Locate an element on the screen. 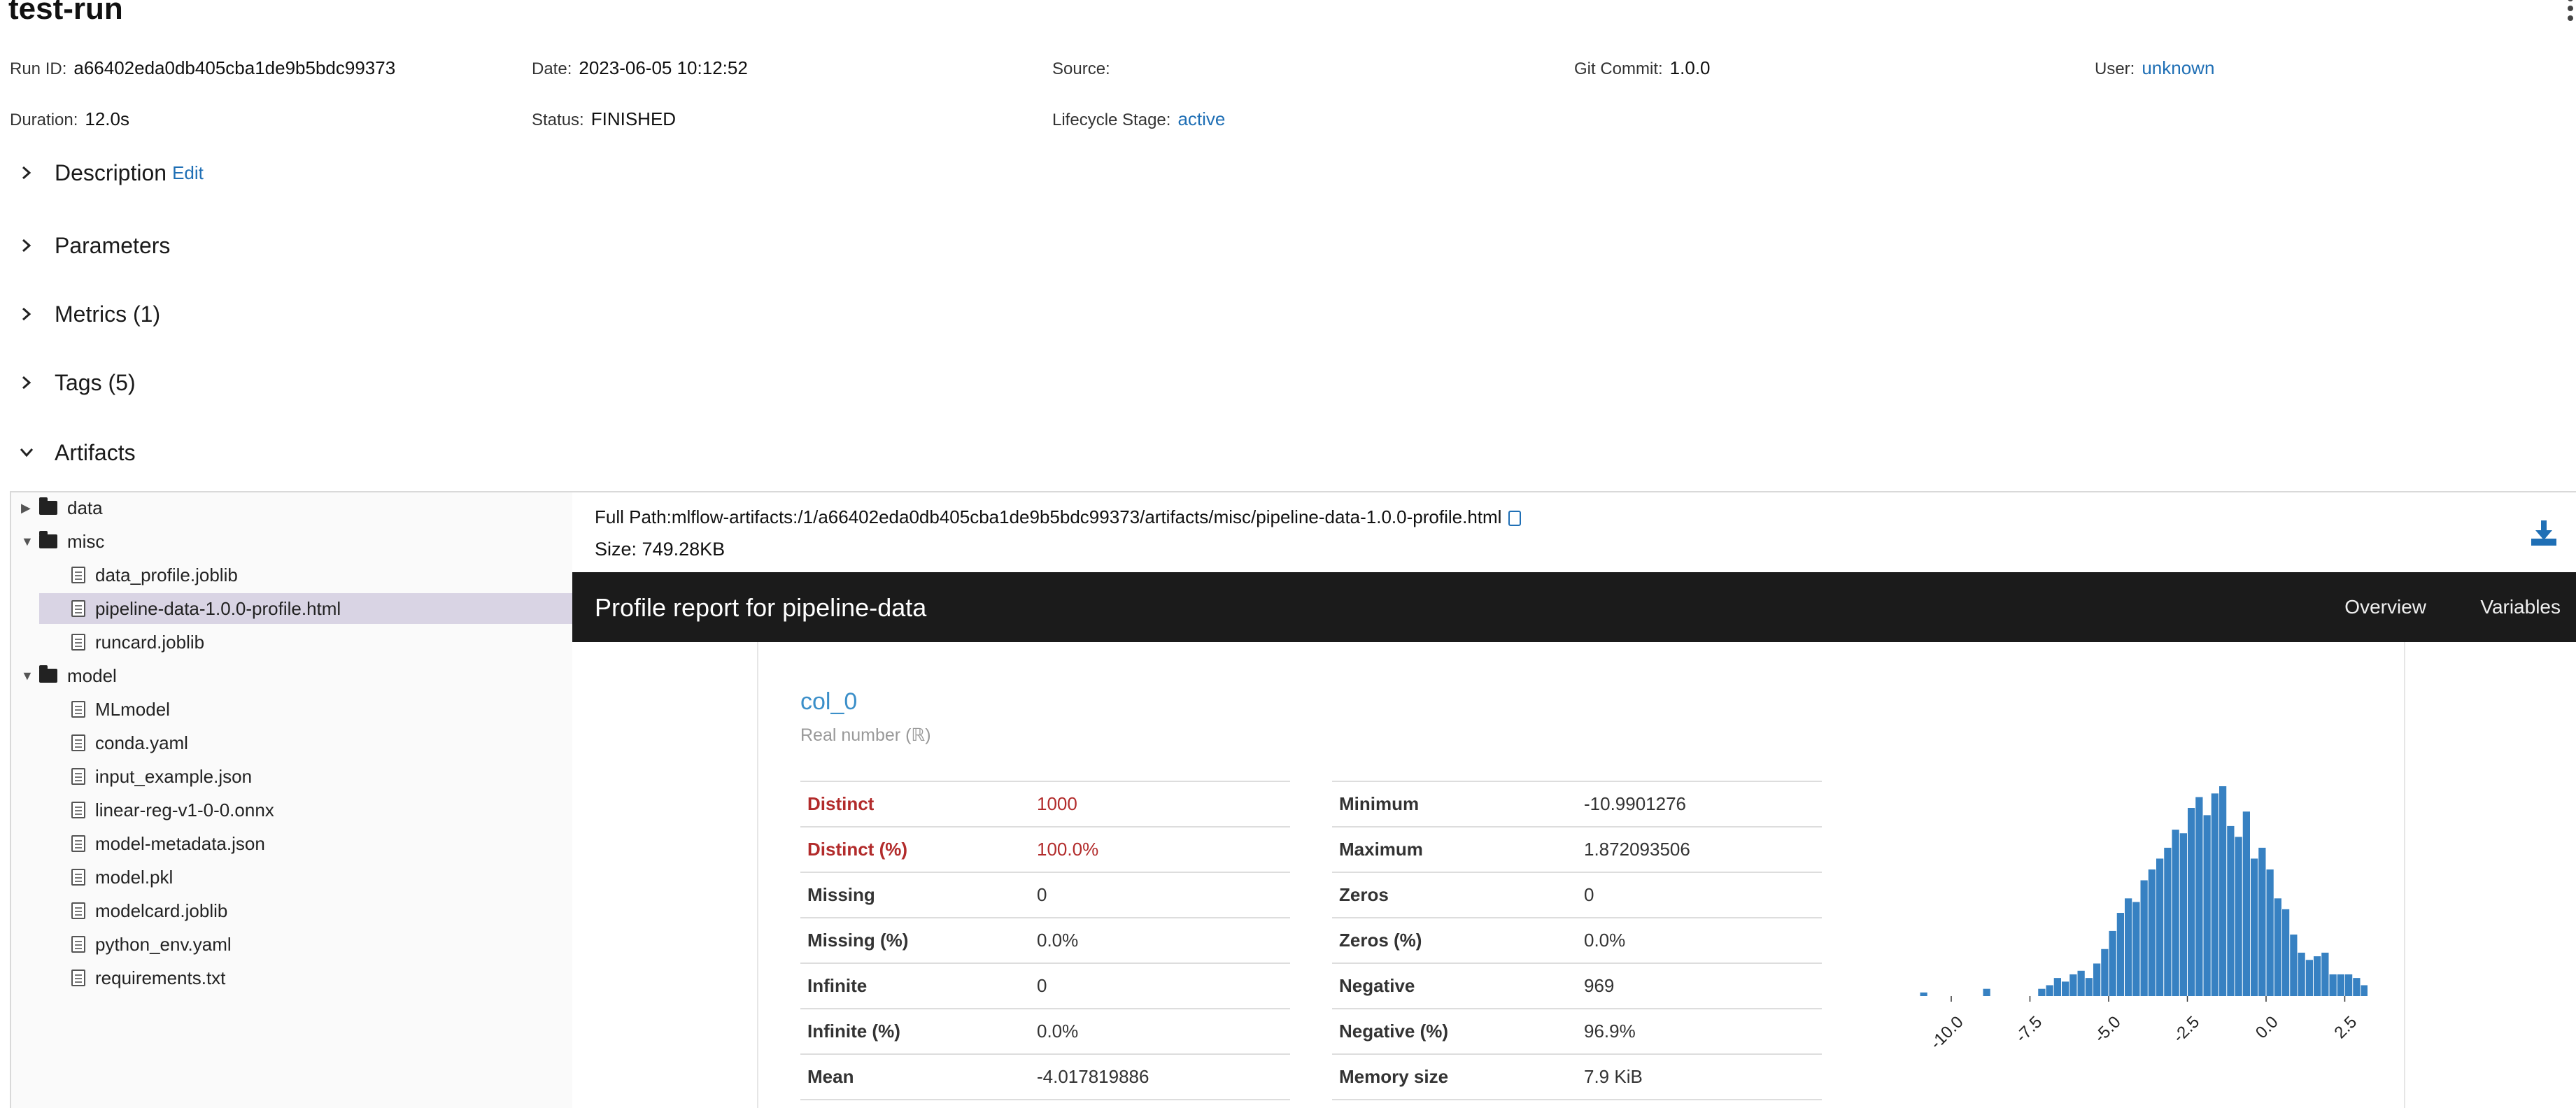  section-parameters-label: Parameters is located at coordinates (113, 245).